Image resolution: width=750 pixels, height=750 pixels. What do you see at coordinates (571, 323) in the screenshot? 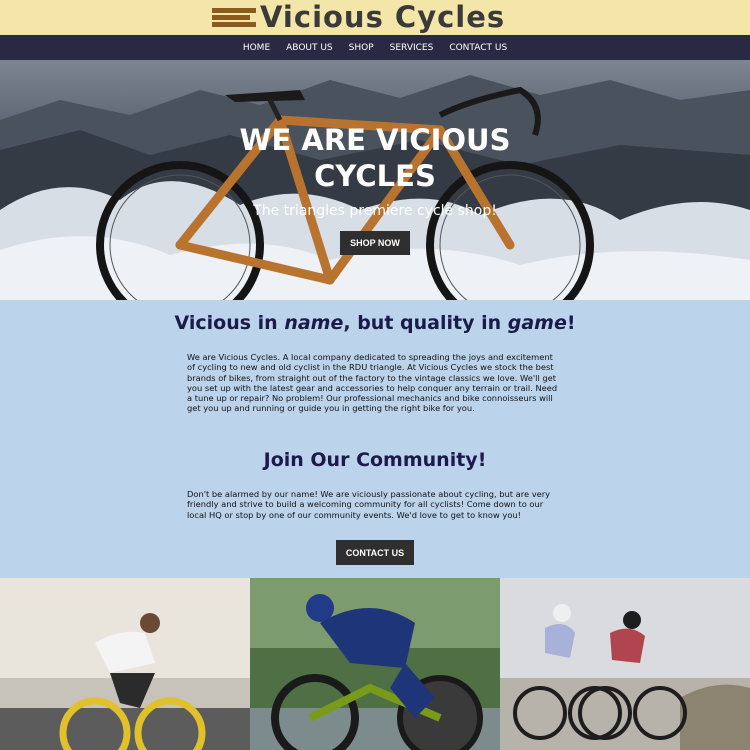
I see `about-heading-part-3: !` at bounding box center [571, 323].